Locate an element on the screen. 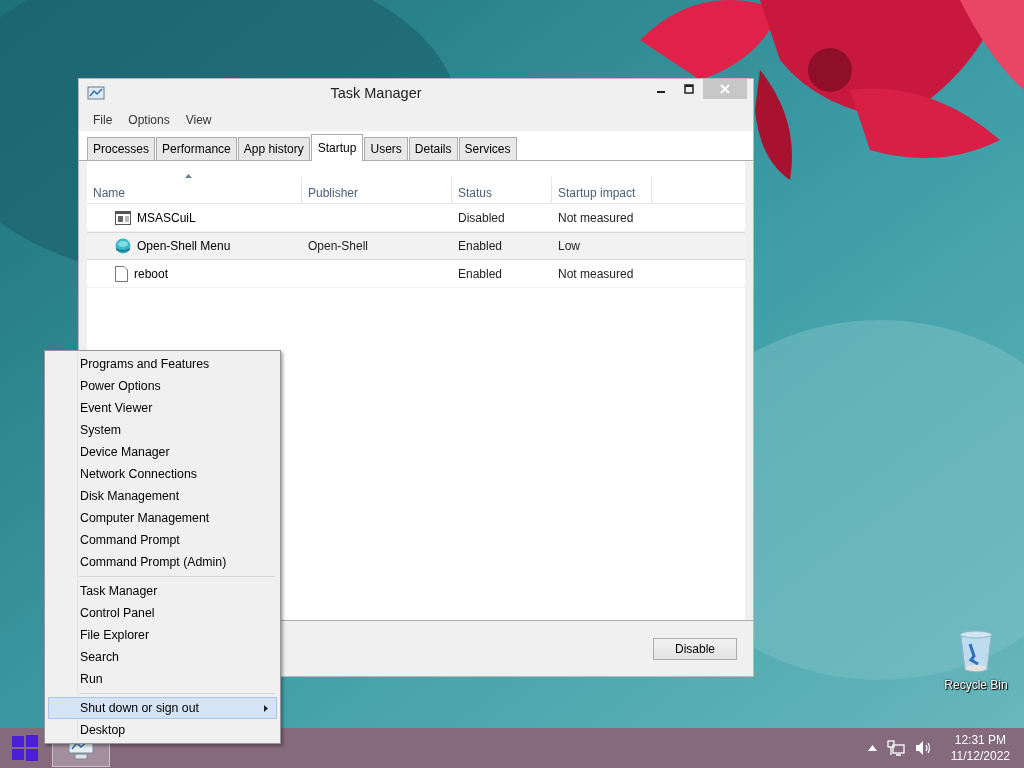  table-row: reboot Enabled Not measured is located at coordinates (416, 274).